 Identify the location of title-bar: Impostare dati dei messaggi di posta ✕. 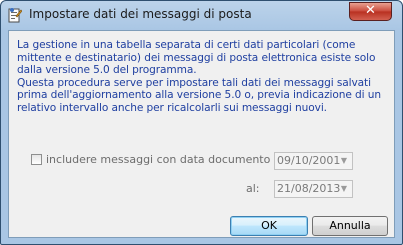
(201, 15).